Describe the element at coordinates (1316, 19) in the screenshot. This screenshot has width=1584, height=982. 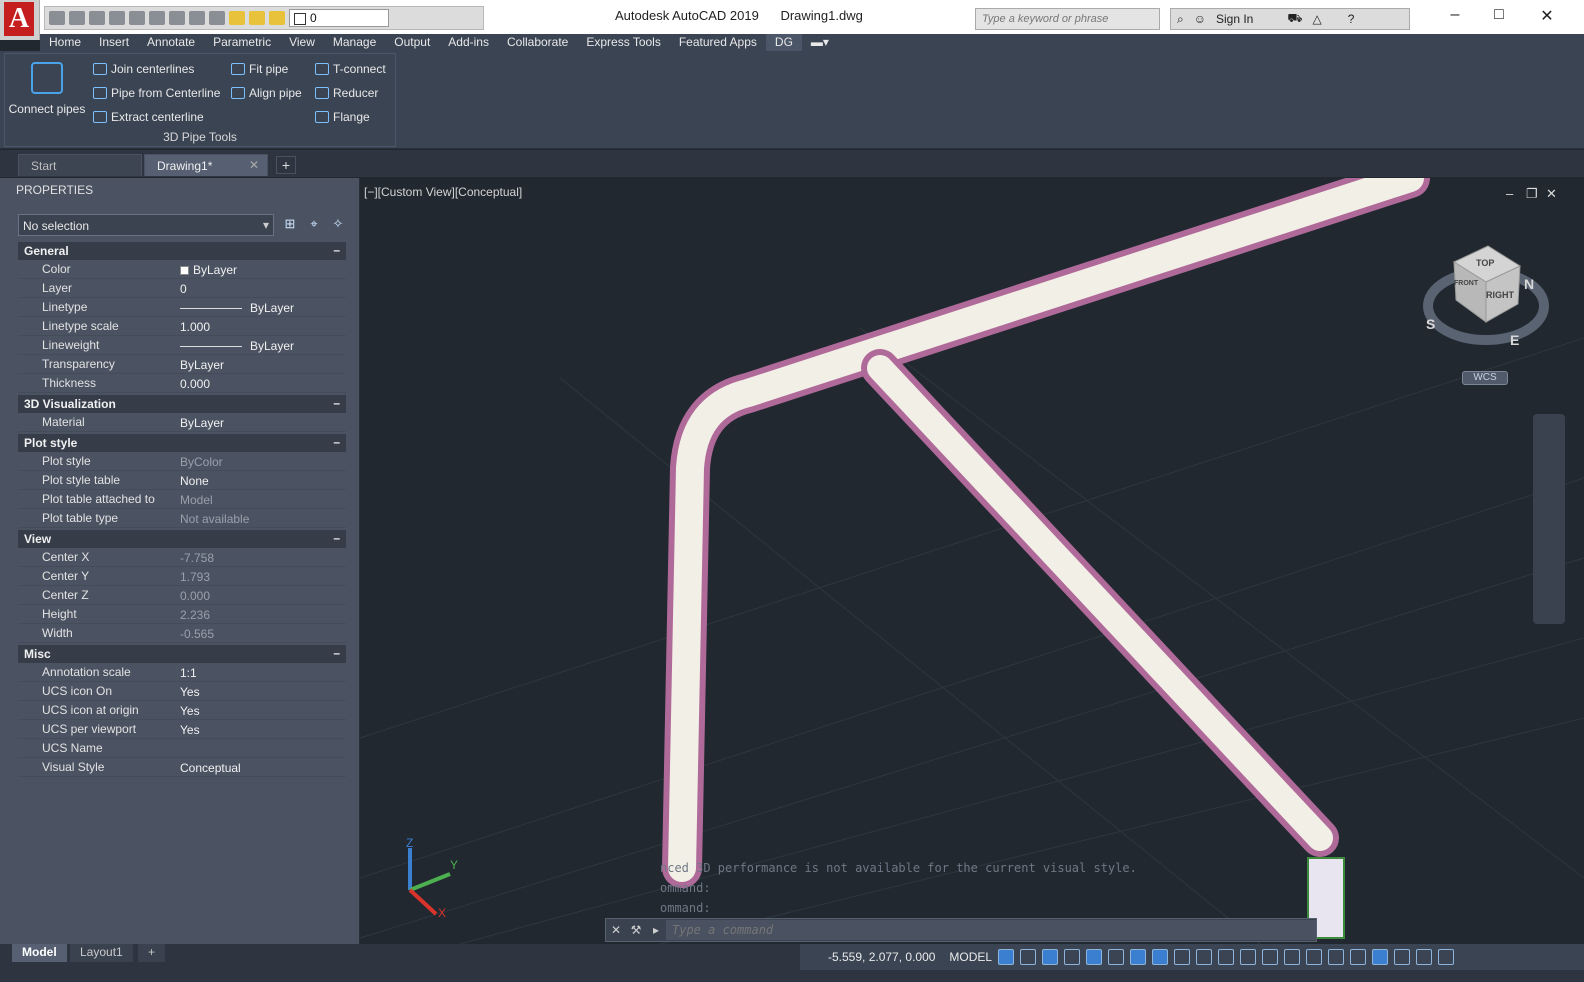
I see `a360-icon: △` at that location.